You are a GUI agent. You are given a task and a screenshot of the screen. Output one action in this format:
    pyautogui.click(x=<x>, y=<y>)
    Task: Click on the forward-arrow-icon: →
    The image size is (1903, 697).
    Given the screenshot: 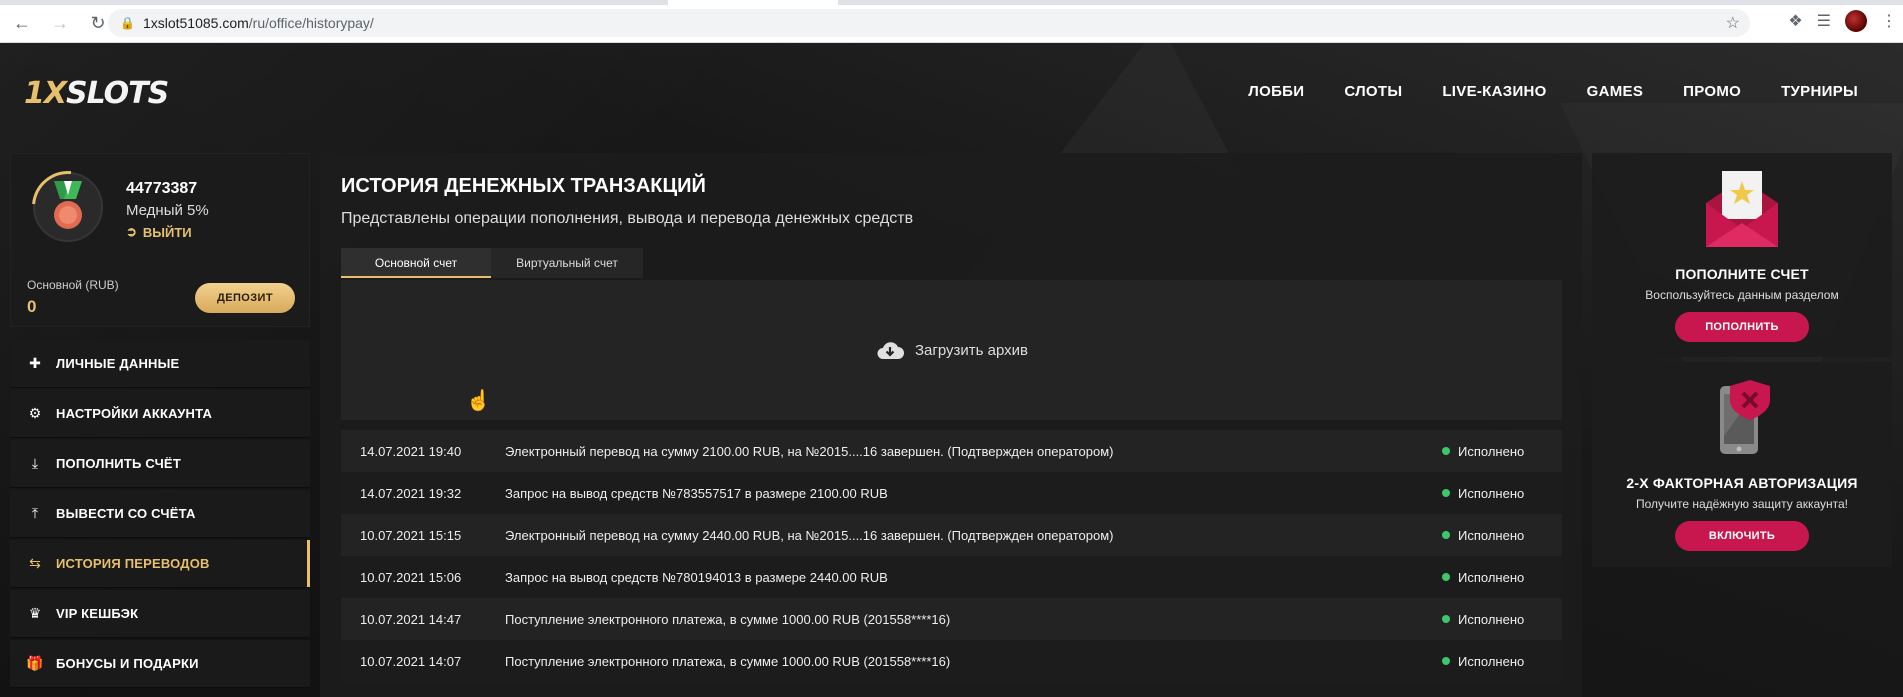 What is the action you would take?
    pyautogui.click(x=60, y=23)
    